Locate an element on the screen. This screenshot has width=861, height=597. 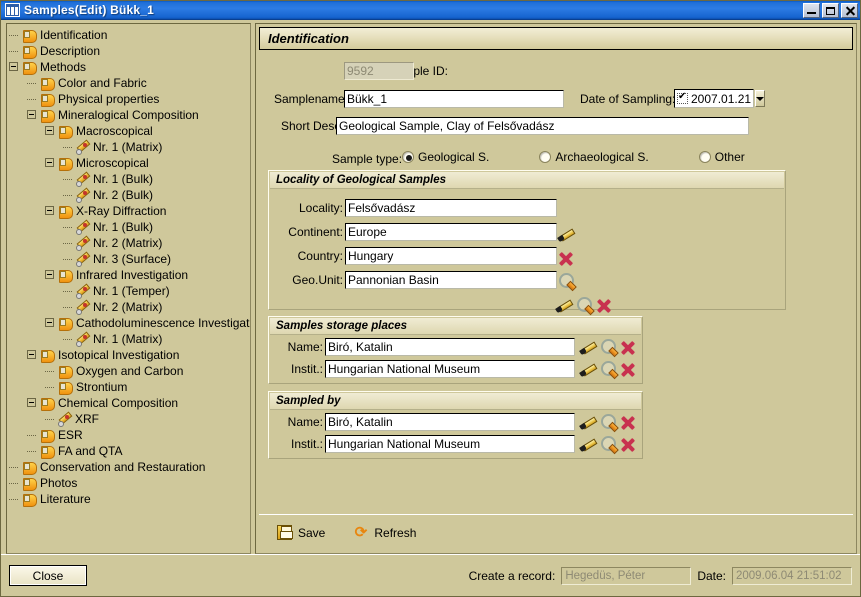
locality-group-title-text: Locality of Geological Samples is located at coordinates (361, 180).